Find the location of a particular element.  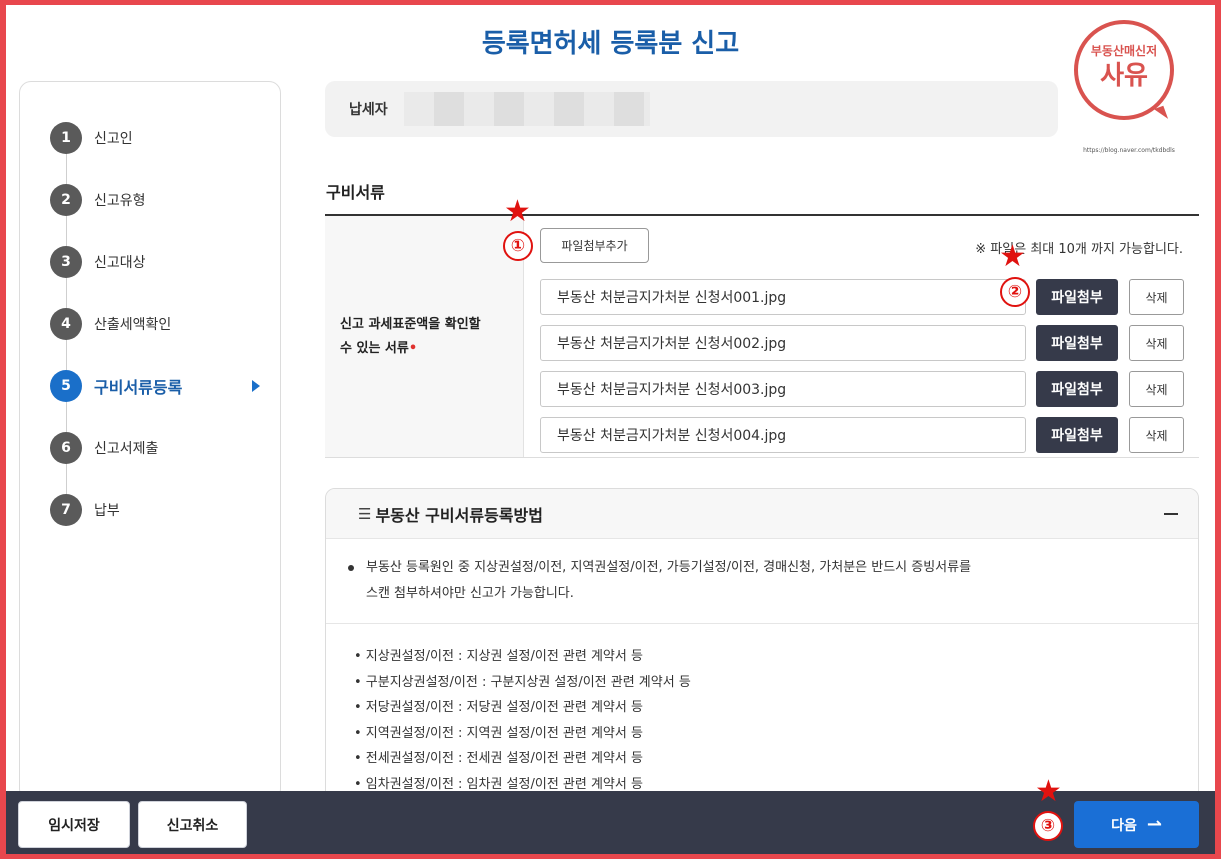

current-step-arrow-icon is located at coordinates (256, 386).